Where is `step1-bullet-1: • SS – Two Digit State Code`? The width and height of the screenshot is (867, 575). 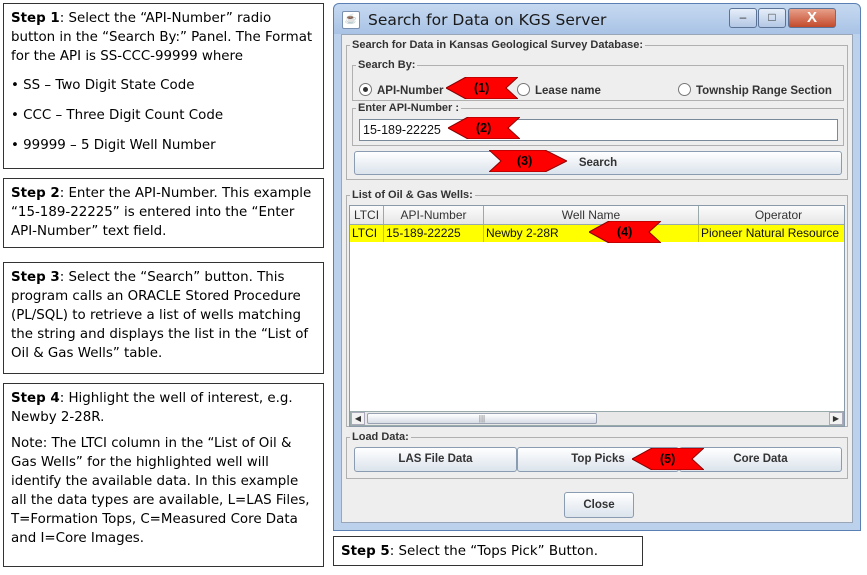 step1-bullet-1: • SS – Two Digit State Code is located at coordinates (103, 85).